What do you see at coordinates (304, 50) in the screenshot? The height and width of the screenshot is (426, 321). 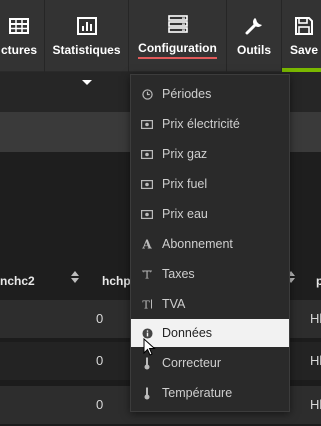 I see `toolbar-label-save: Save` at bounding box center [304, 50].